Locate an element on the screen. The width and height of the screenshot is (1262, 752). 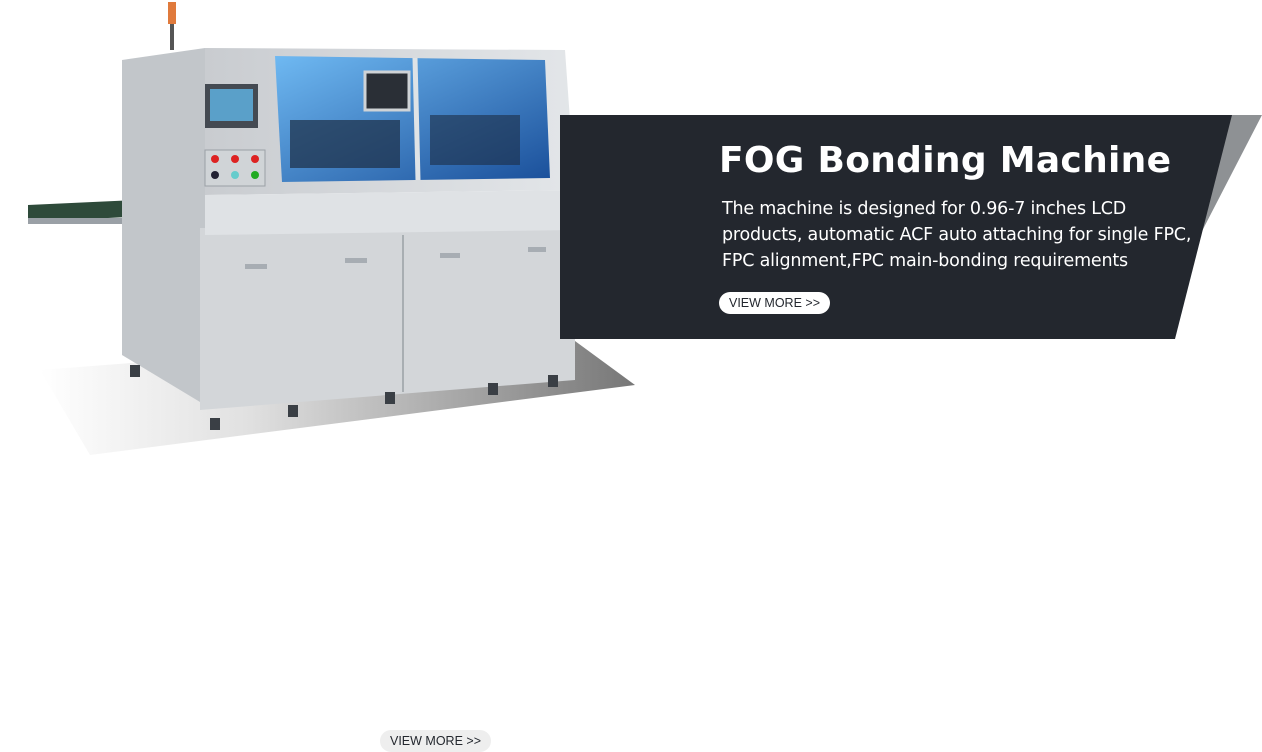
banner-title: FOG Bonding Machine is located at coordinates (945, 160).